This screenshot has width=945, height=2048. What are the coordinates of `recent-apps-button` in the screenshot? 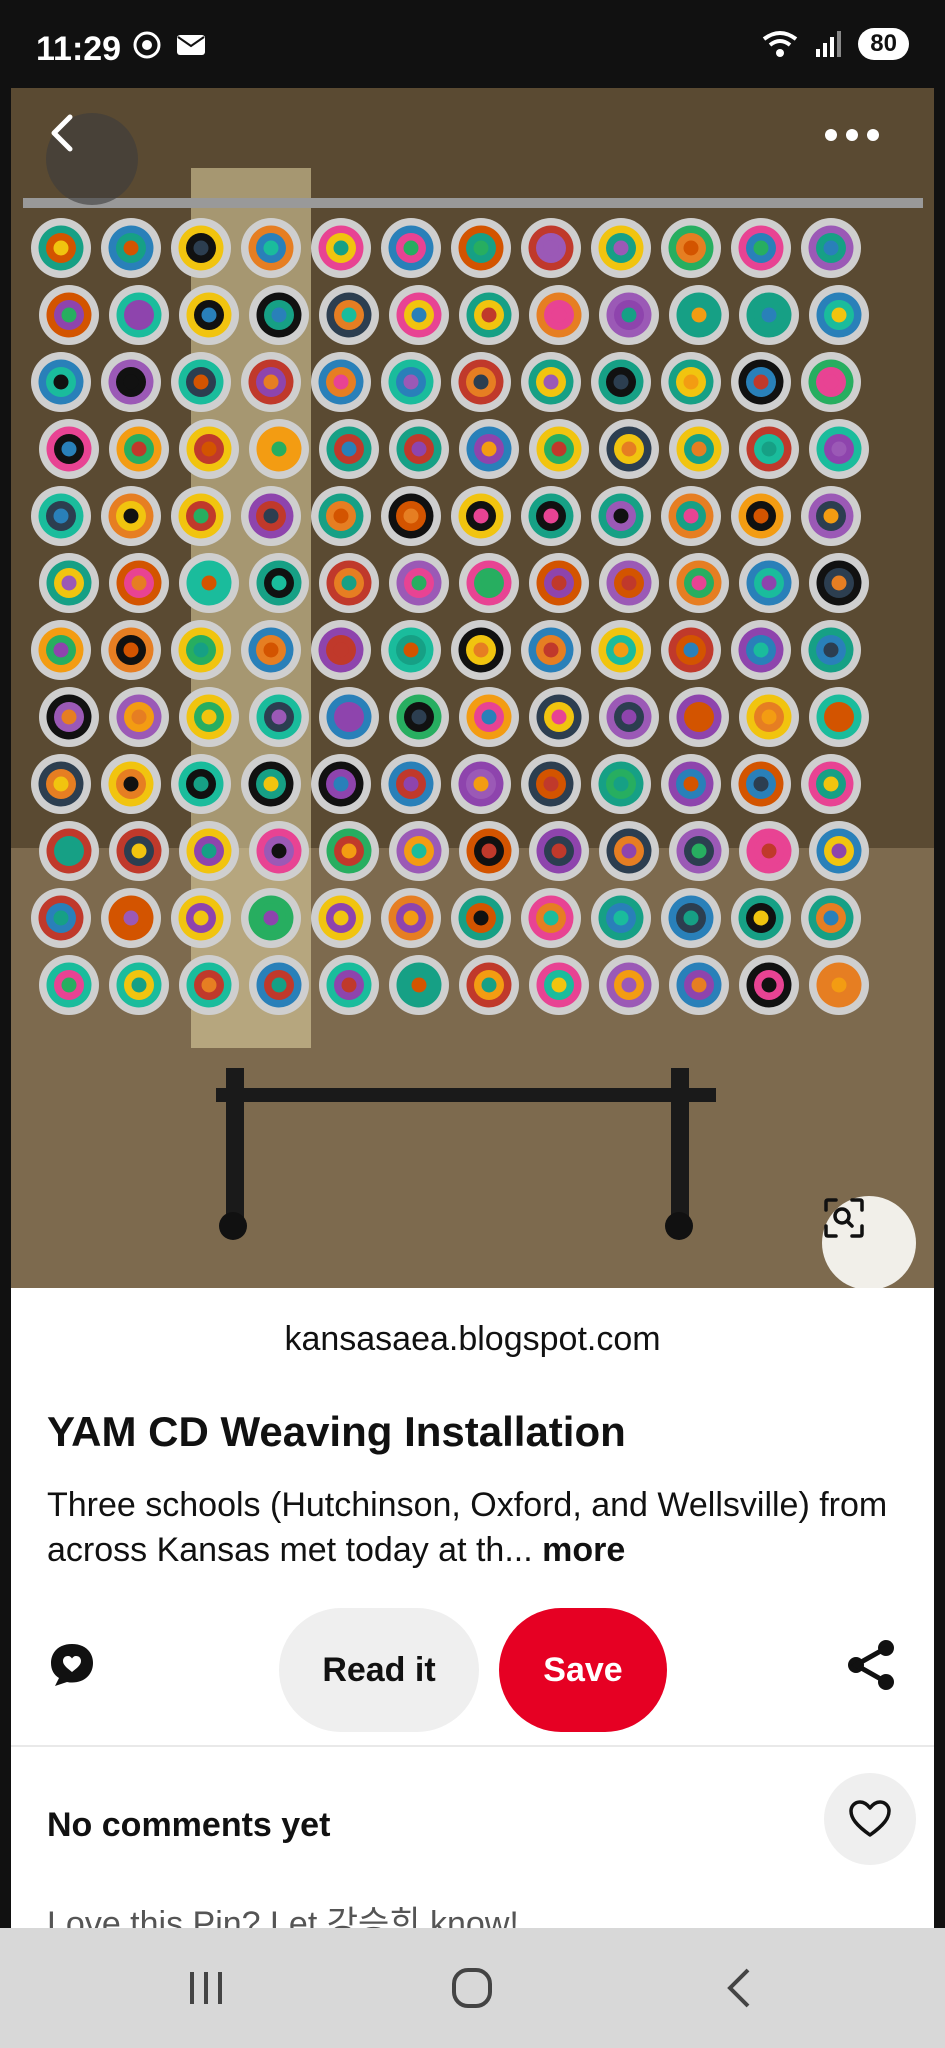 It's located at (206, 1988).